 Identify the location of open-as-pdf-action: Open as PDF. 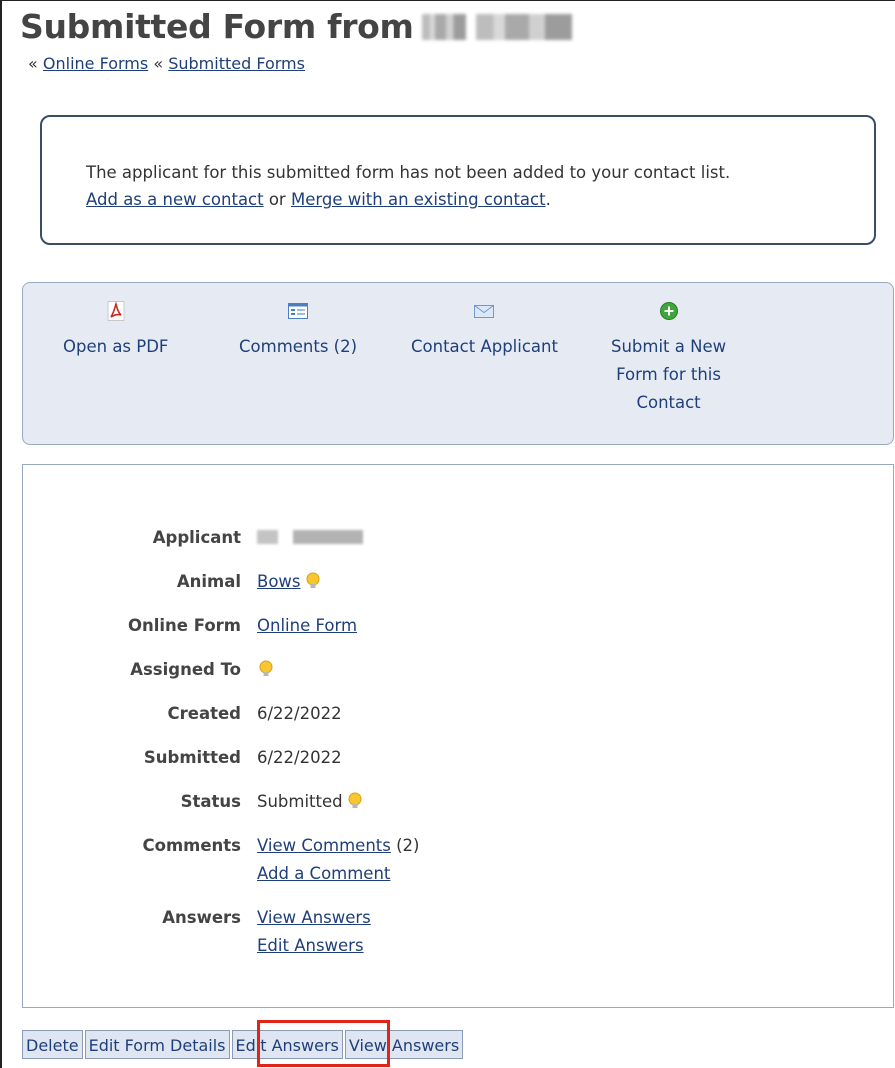
(115, 331).